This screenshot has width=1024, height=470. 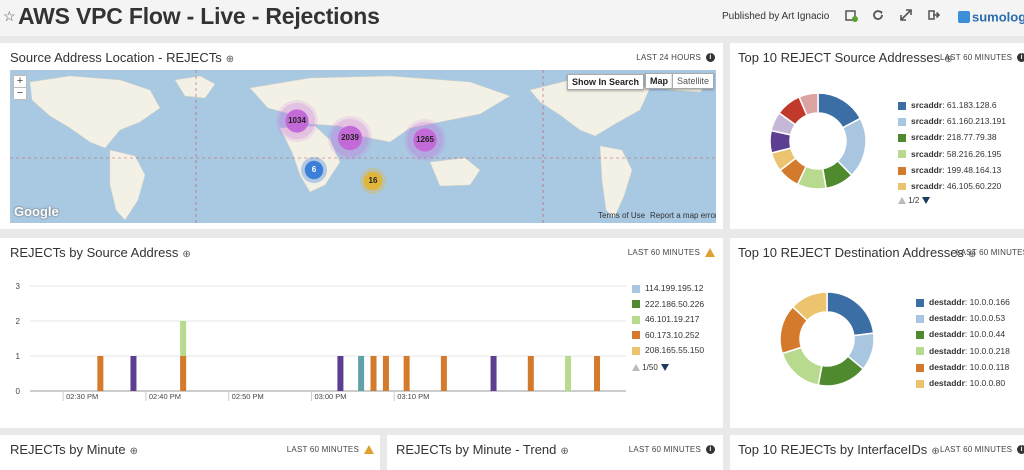 What do you see at coordinates (906, 17) in the screenshot?
I see `fullscreen-icon` at bounding box center [906, 17].